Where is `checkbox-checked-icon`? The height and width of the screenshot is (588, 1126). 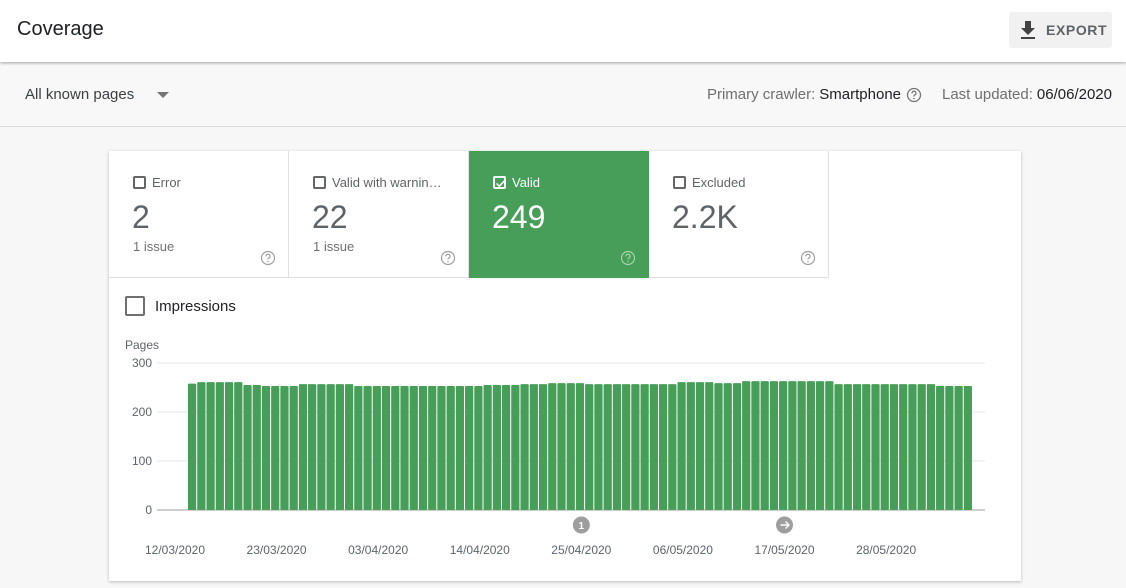 checkbox-checked-icon is located at coordinates (499, 182).